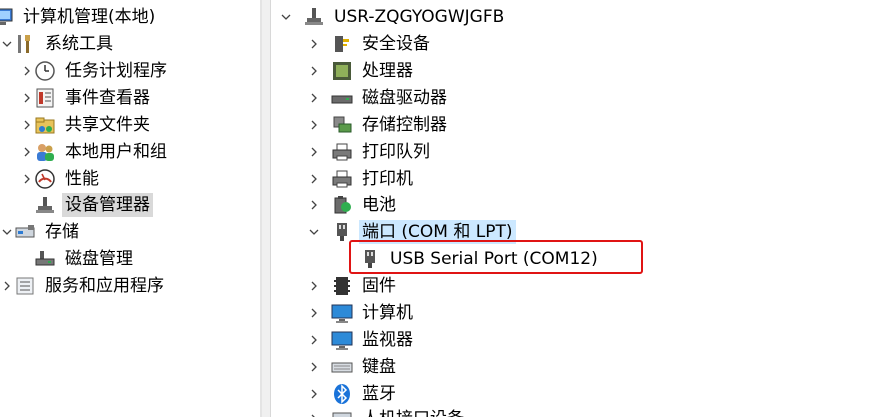  What do you see at coordinates (419, 17) in the screenshot?
I see `computer-name: USR-ZQGYOGWJGFB` at bounding box center [419, 17].